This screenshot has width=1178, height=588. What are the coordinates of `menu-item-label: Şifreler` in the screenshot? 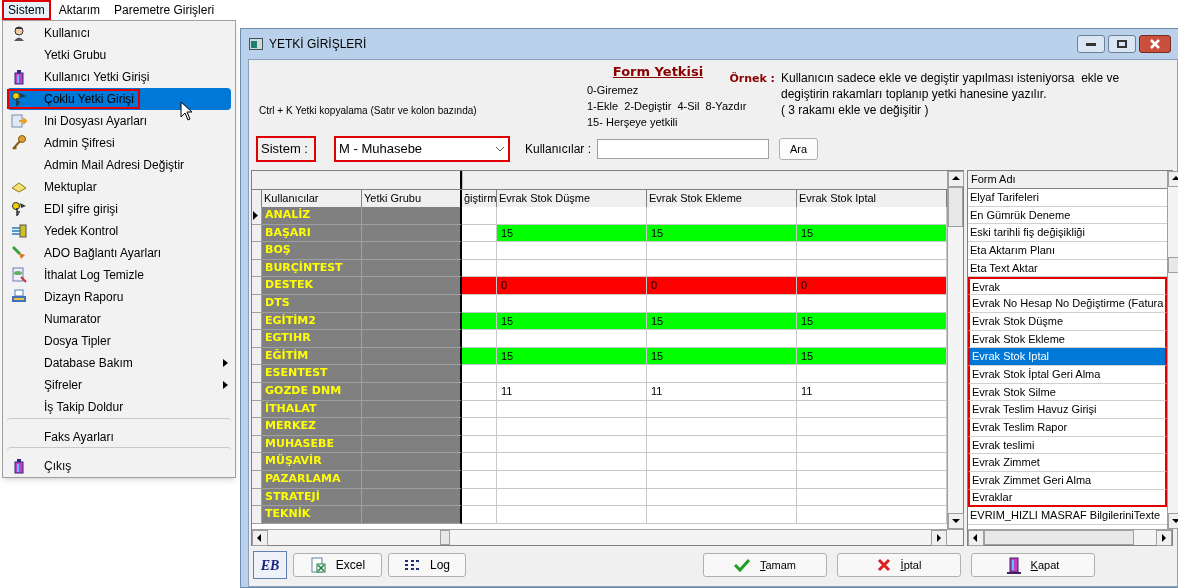 It's located at (63, 385).